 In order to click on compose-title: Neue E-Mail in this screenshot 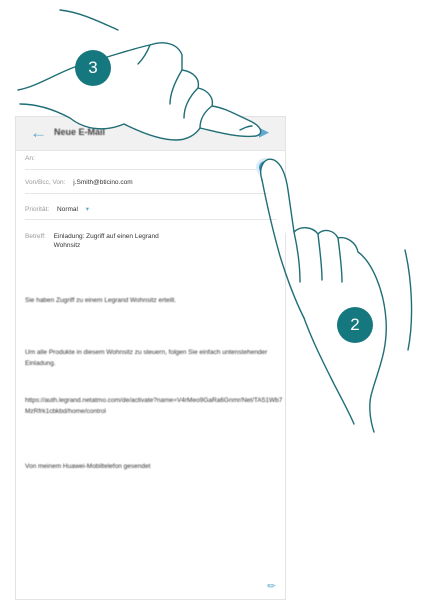, I will do `click(80, 132)`.